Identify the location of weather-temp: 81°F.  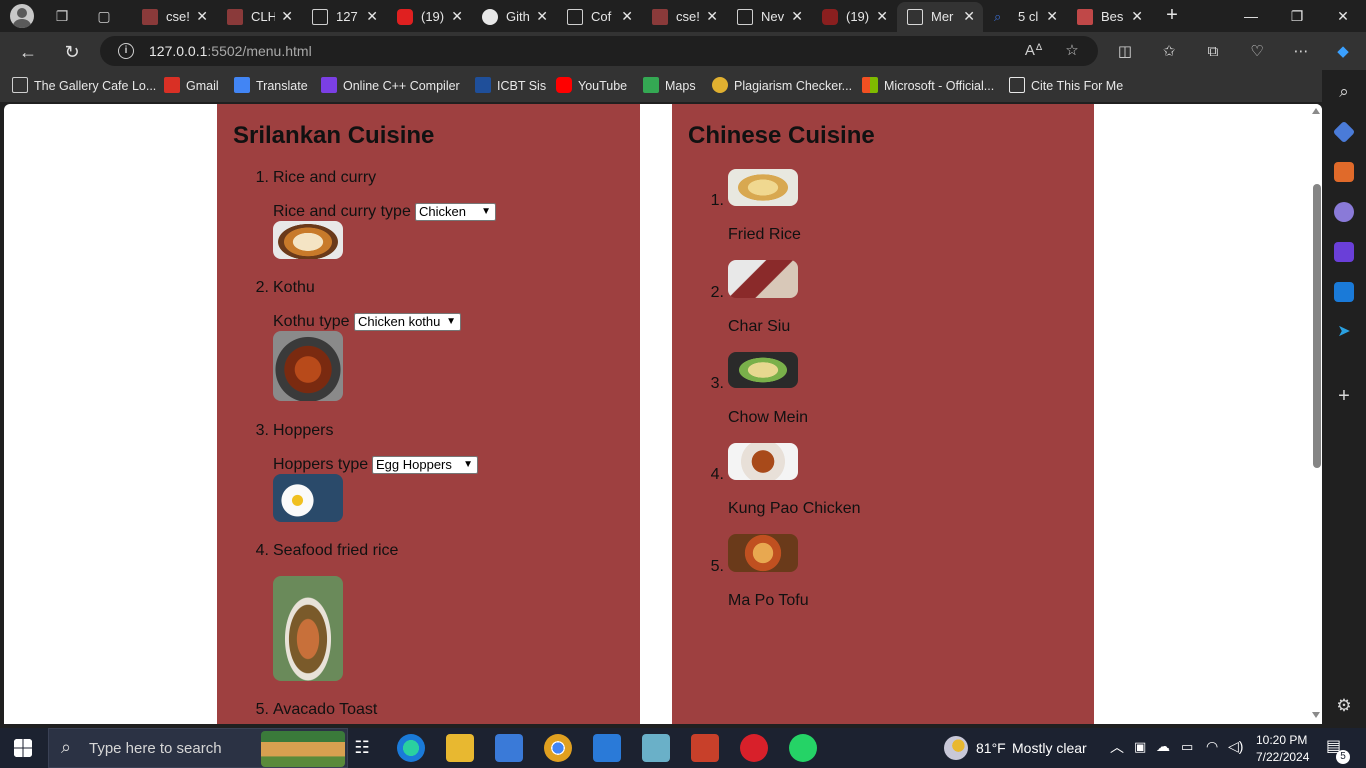
(991, 748).